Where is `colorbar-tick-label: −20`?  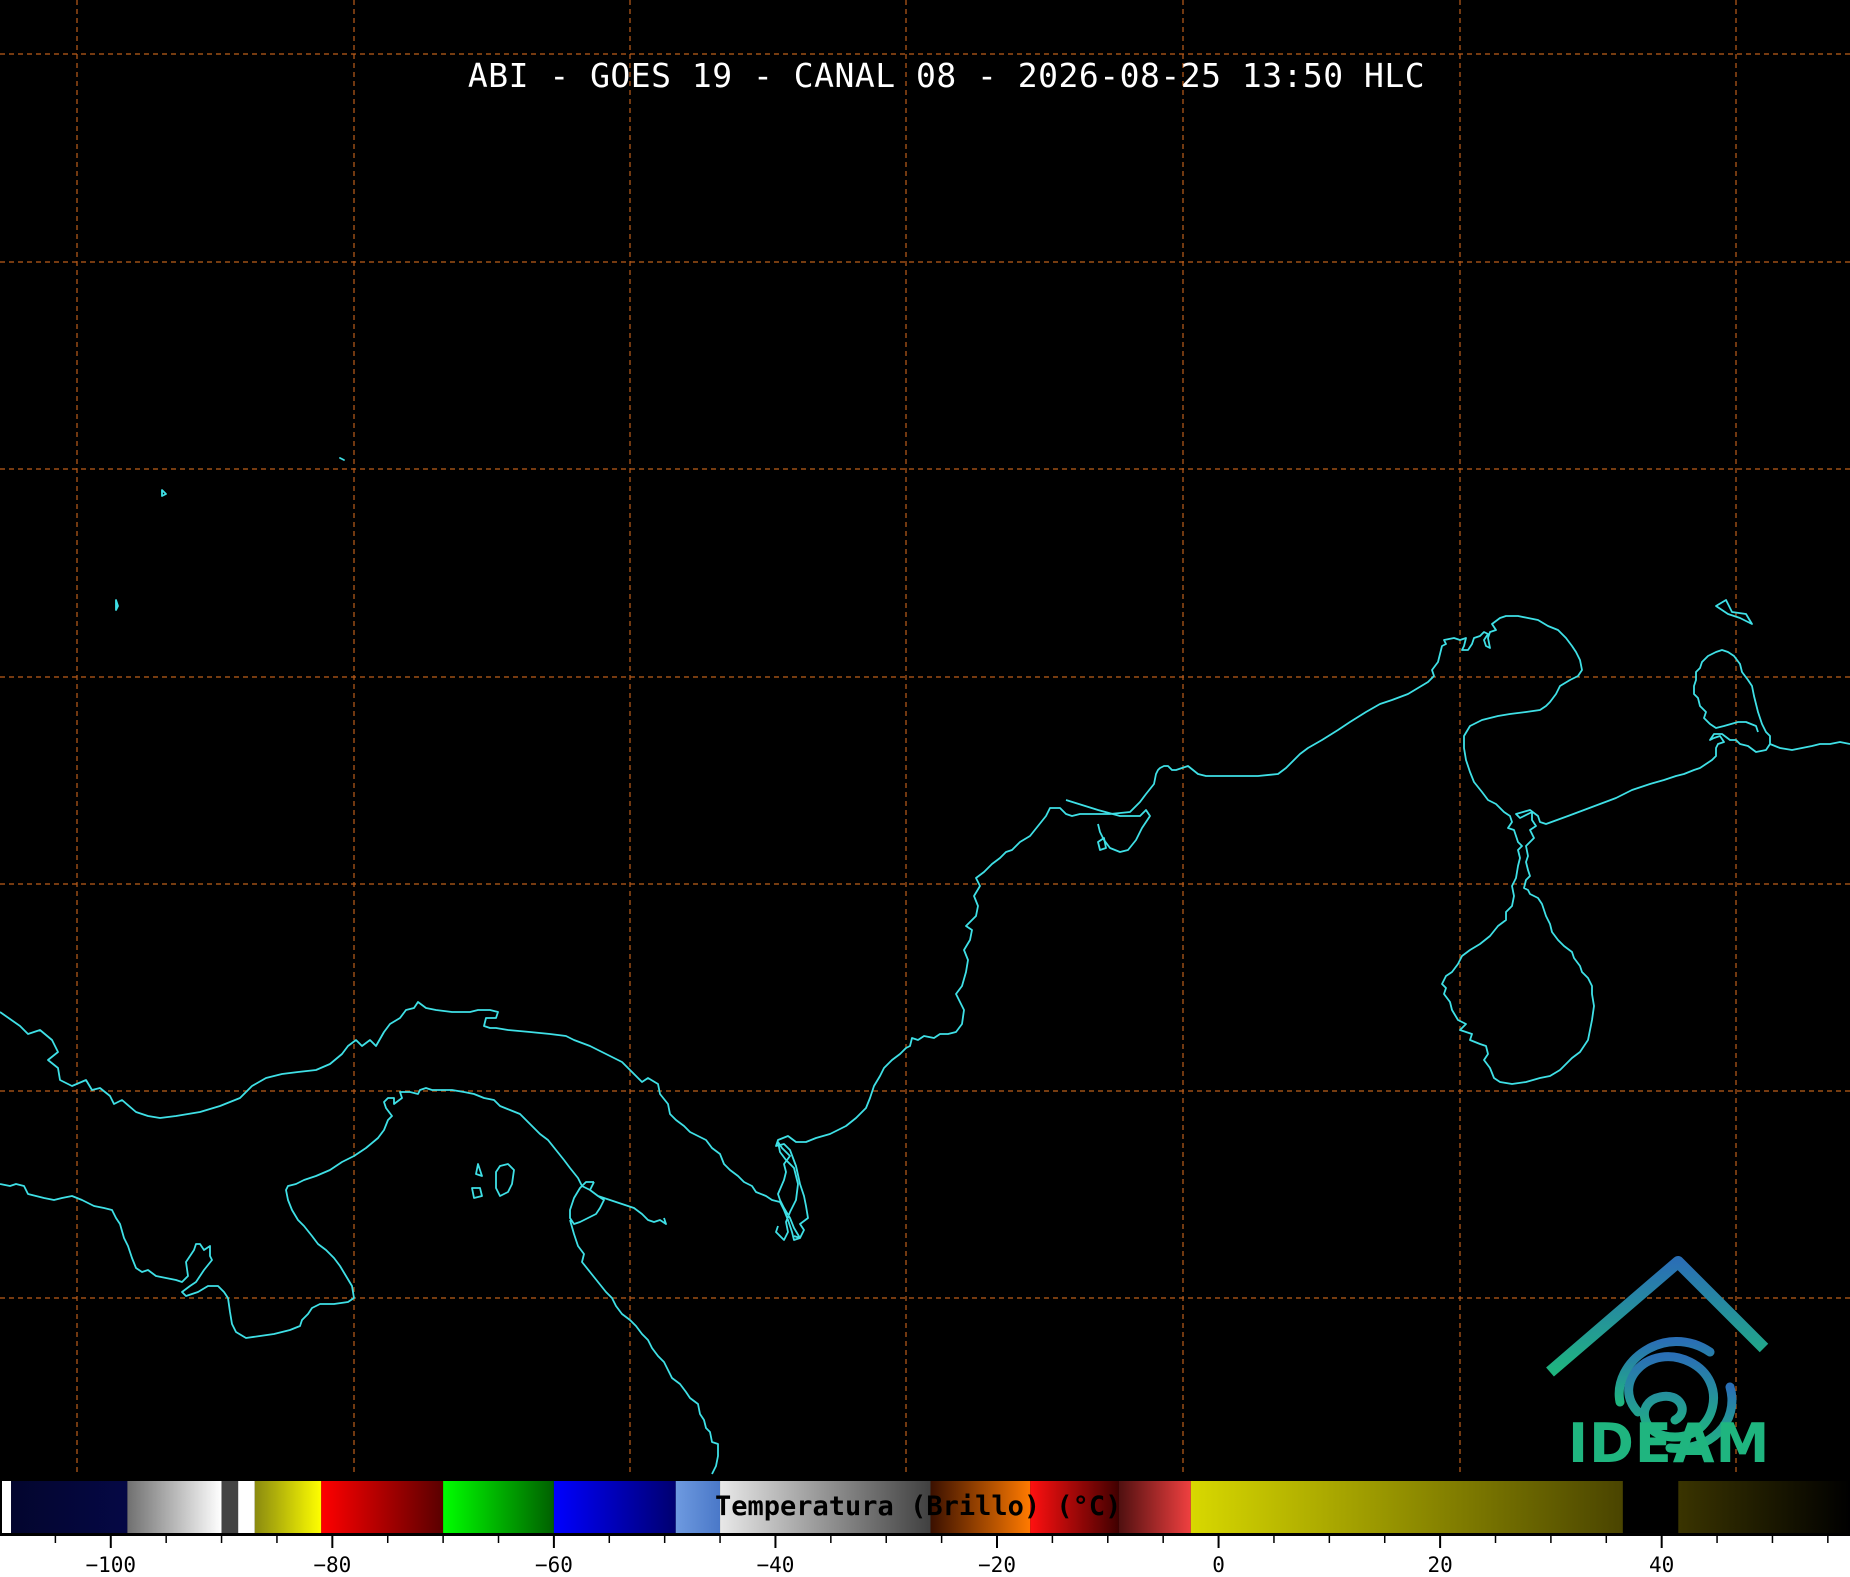 colorbar-tick-label: −20 is located at coordinates (997, 1565).